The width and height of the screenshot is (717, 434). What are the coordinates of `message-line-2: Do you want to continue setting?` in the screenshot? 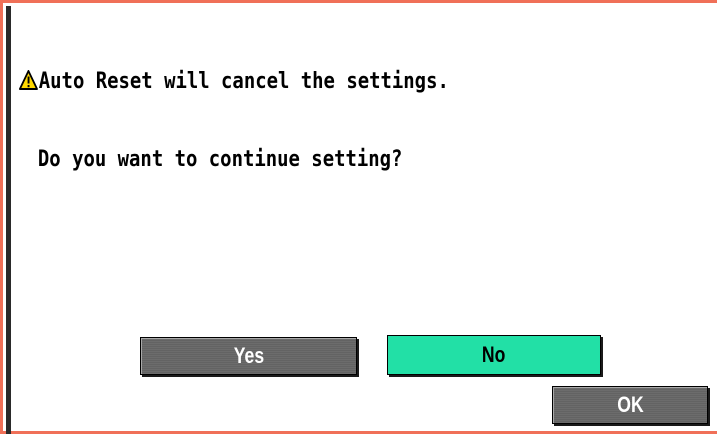 It's located at (220, 159).